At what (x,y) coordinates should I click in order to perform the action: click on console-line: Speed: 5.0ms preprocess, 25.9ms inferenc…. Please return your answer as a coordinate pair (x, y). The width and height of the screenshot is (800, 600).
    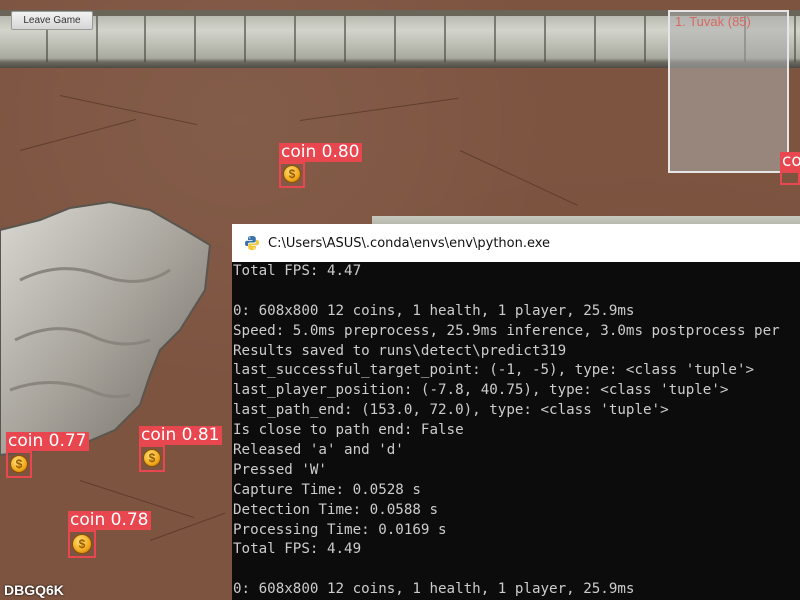
    Looking at the image, I should click on (506, 330).